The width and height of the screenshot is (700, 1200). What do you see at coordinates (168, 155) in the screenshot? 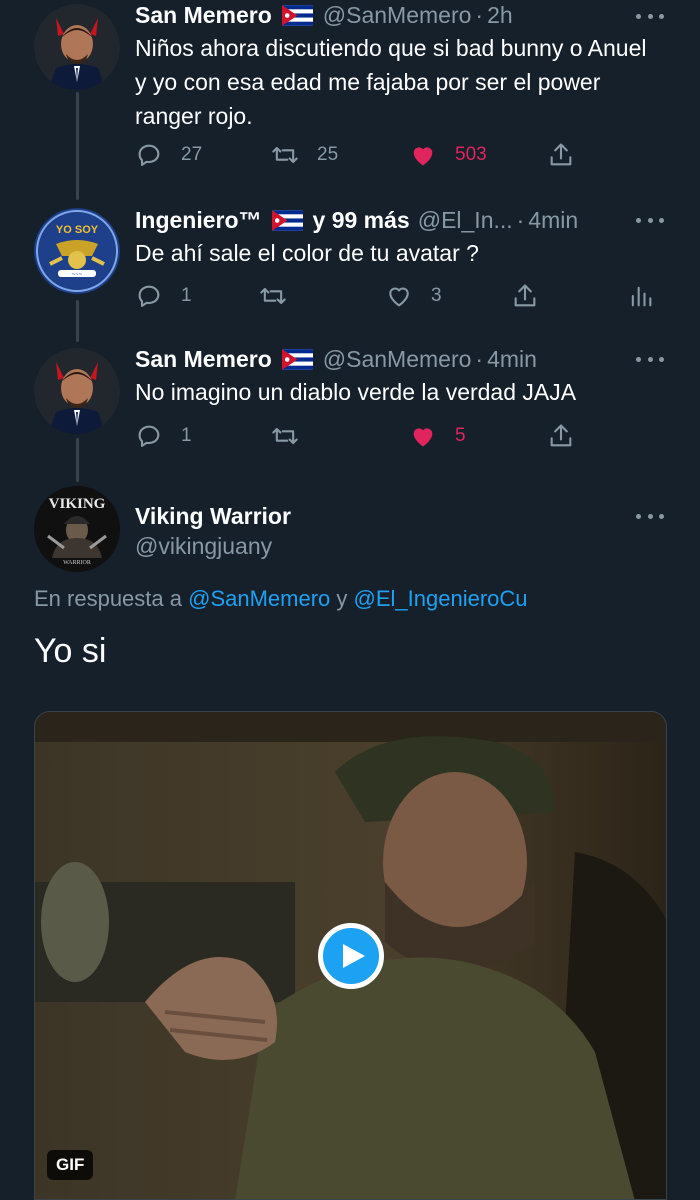
I see `reply-button: 27` at bounding box center [168, 155].